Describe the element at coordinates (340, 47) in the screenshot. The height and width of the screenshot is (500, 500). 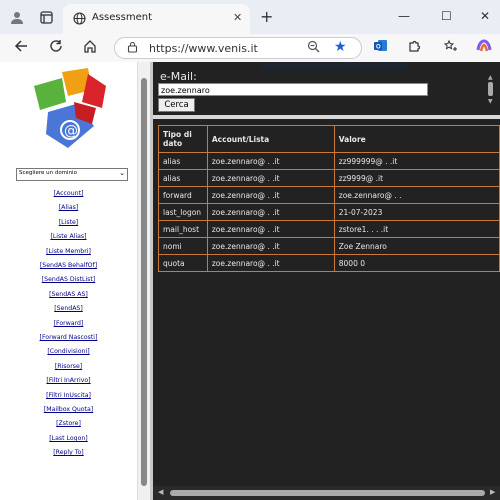
I see `favorite-star-icon: ★` at that location.